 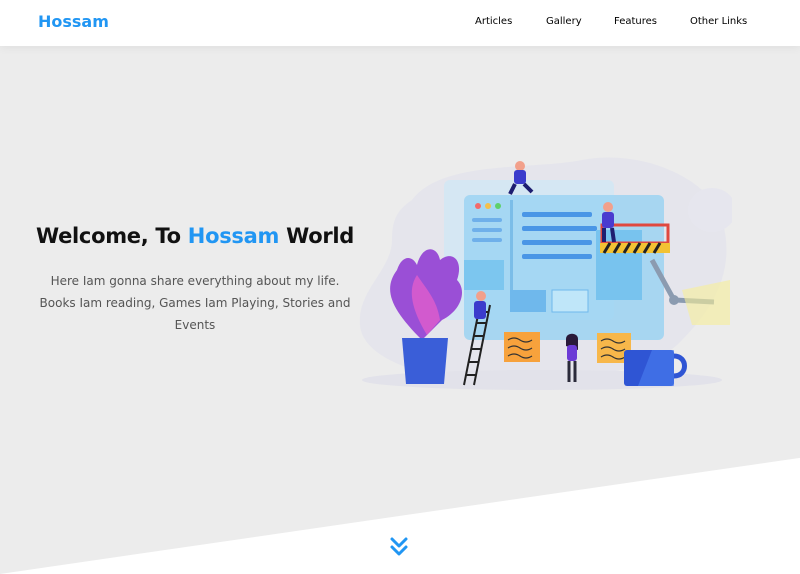 I want to click on main-nav: Articles Gallery Features Other Links, so click(x=400, y=24).